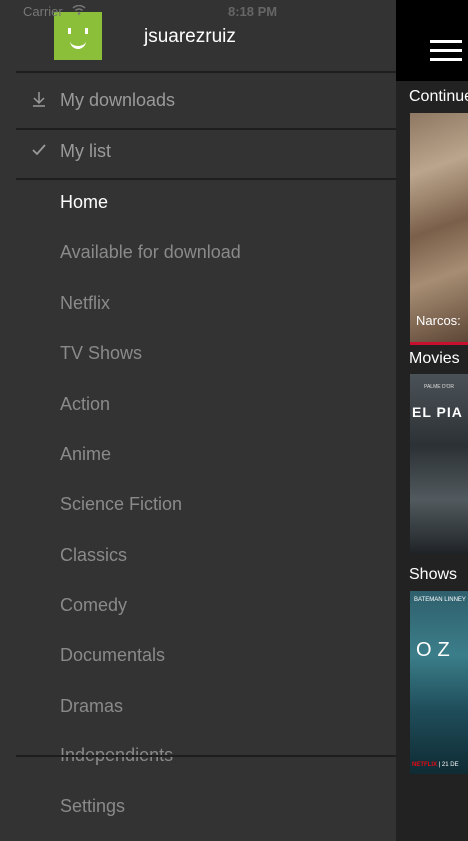 Image resolution: width=468 pixels, height=841 pixels. I want to click on menu-item-dramas: Dramas, so click(206, 706).